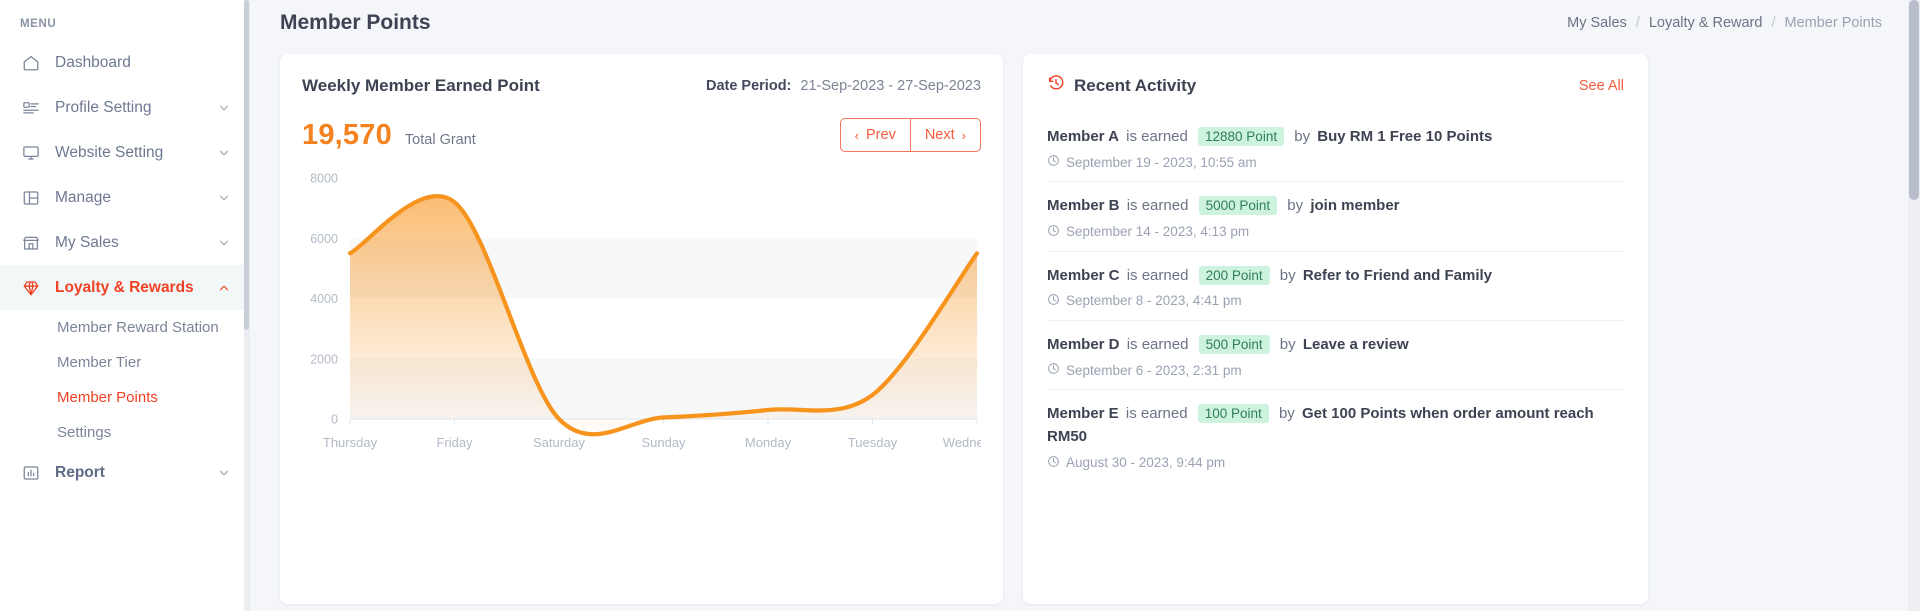  What do you see at coordinates (939, 135) in the screenshot?
I see `next-button-label: Next` at bounding box center [939, 135].